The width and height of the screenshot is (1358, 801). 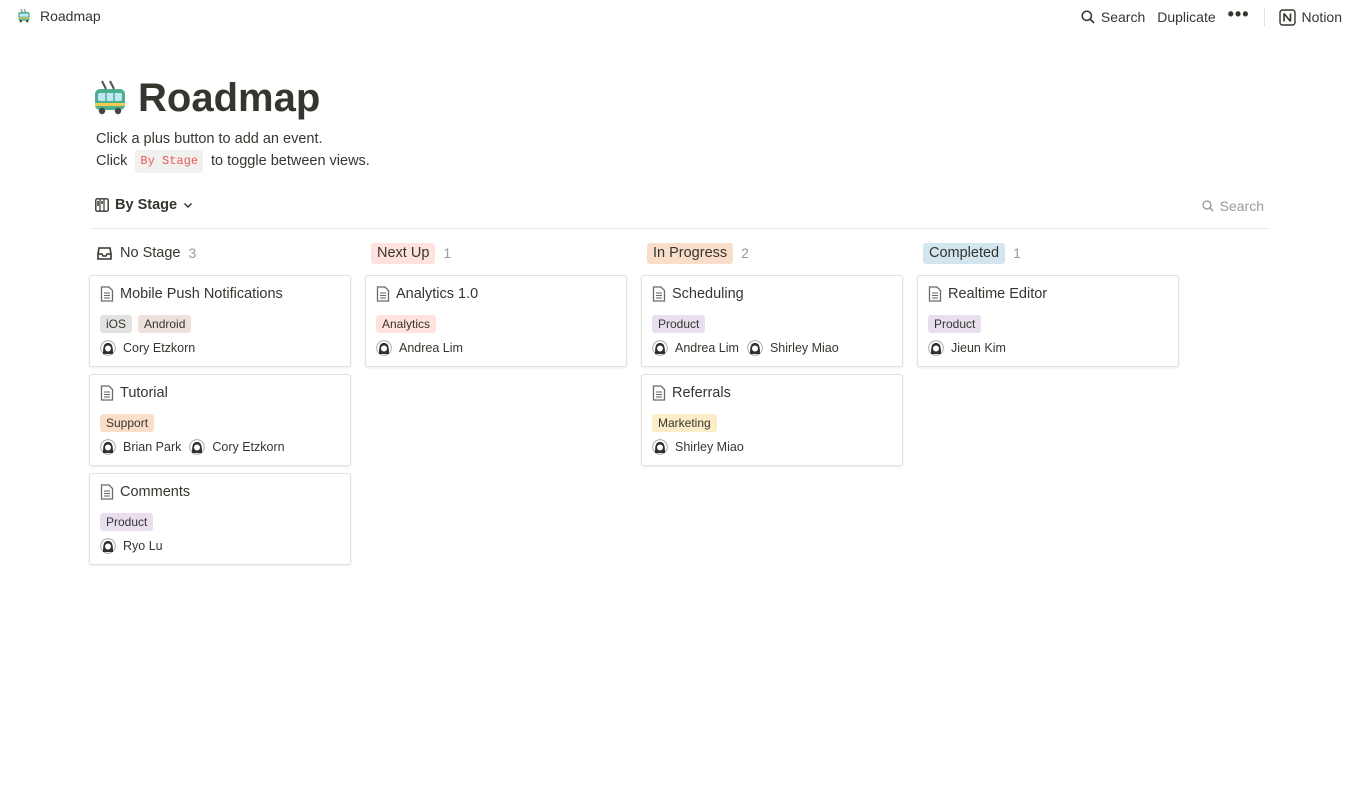 I want to click on more-icon: •••, so click(x=1238, y=14).